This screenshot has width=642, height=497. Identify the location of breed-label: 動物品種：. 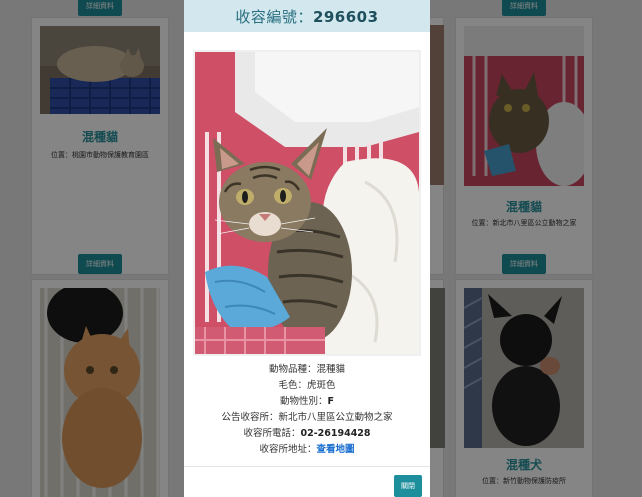
(292, 369).